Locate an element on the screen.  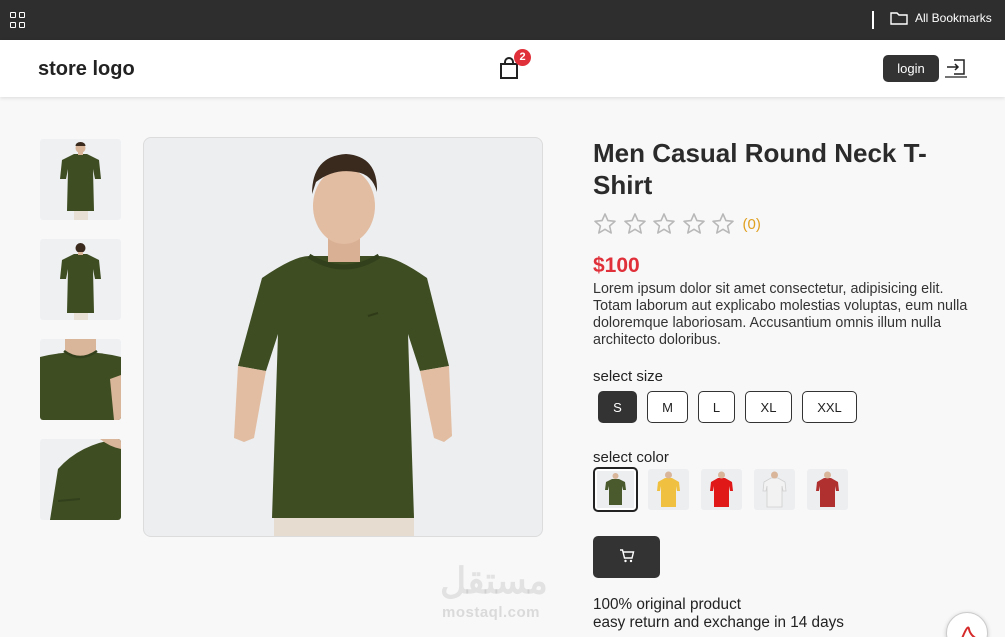
size-button-xxl: XXL is located at coordinates (829, 407).